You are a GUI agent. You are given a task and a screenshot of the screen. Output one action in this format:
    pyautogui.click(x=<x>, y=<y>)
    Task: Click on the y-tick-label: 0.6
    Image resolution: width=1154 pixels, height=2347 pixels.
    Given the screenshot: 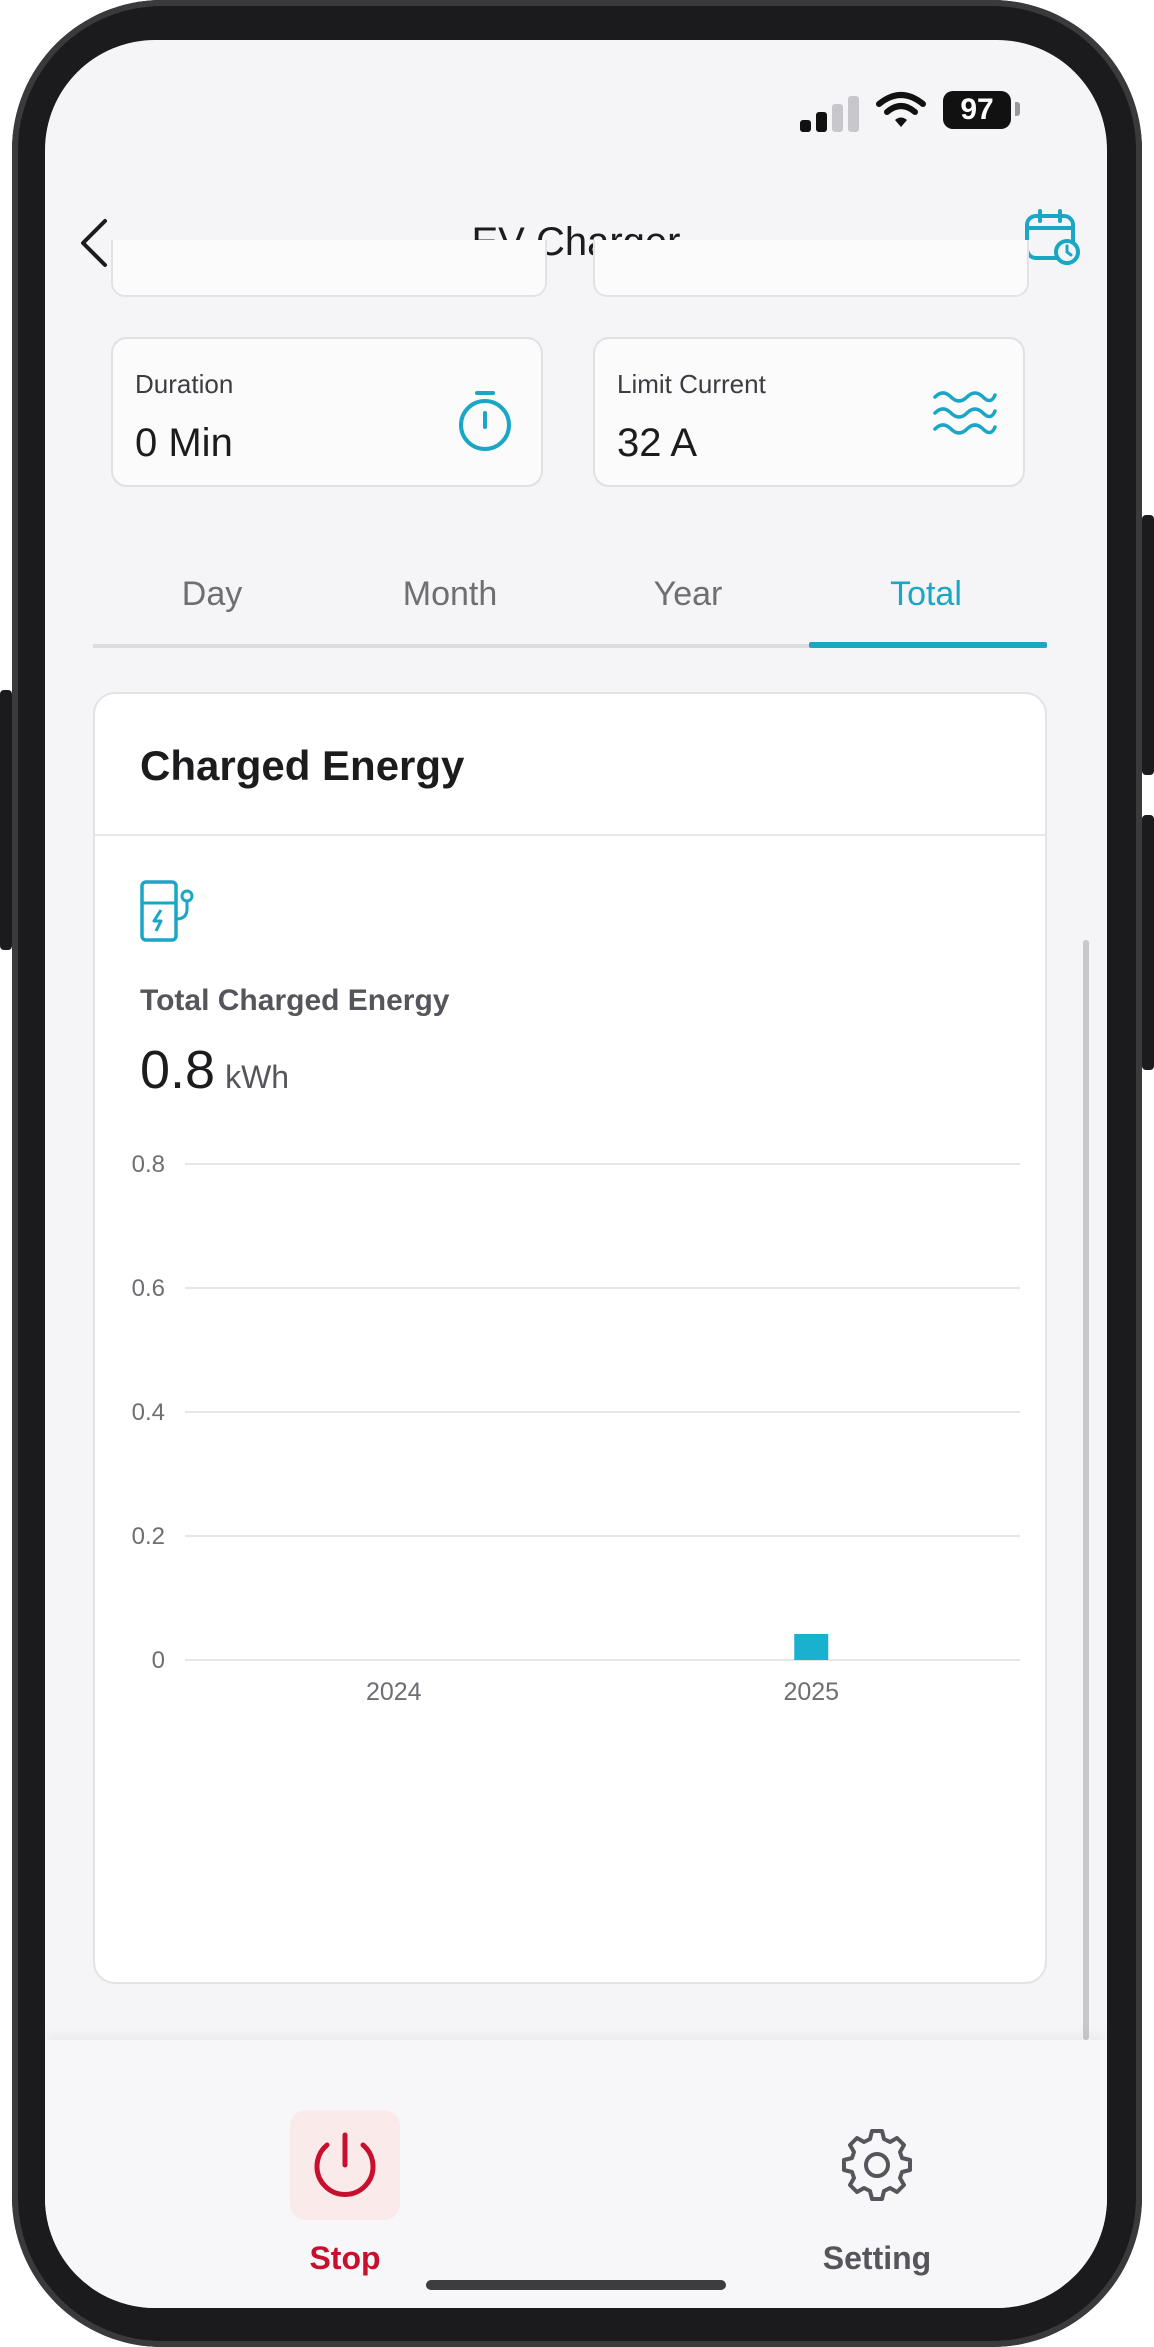 What is the action you would take?
    pyautogui.click(x=148, y=1288)
    